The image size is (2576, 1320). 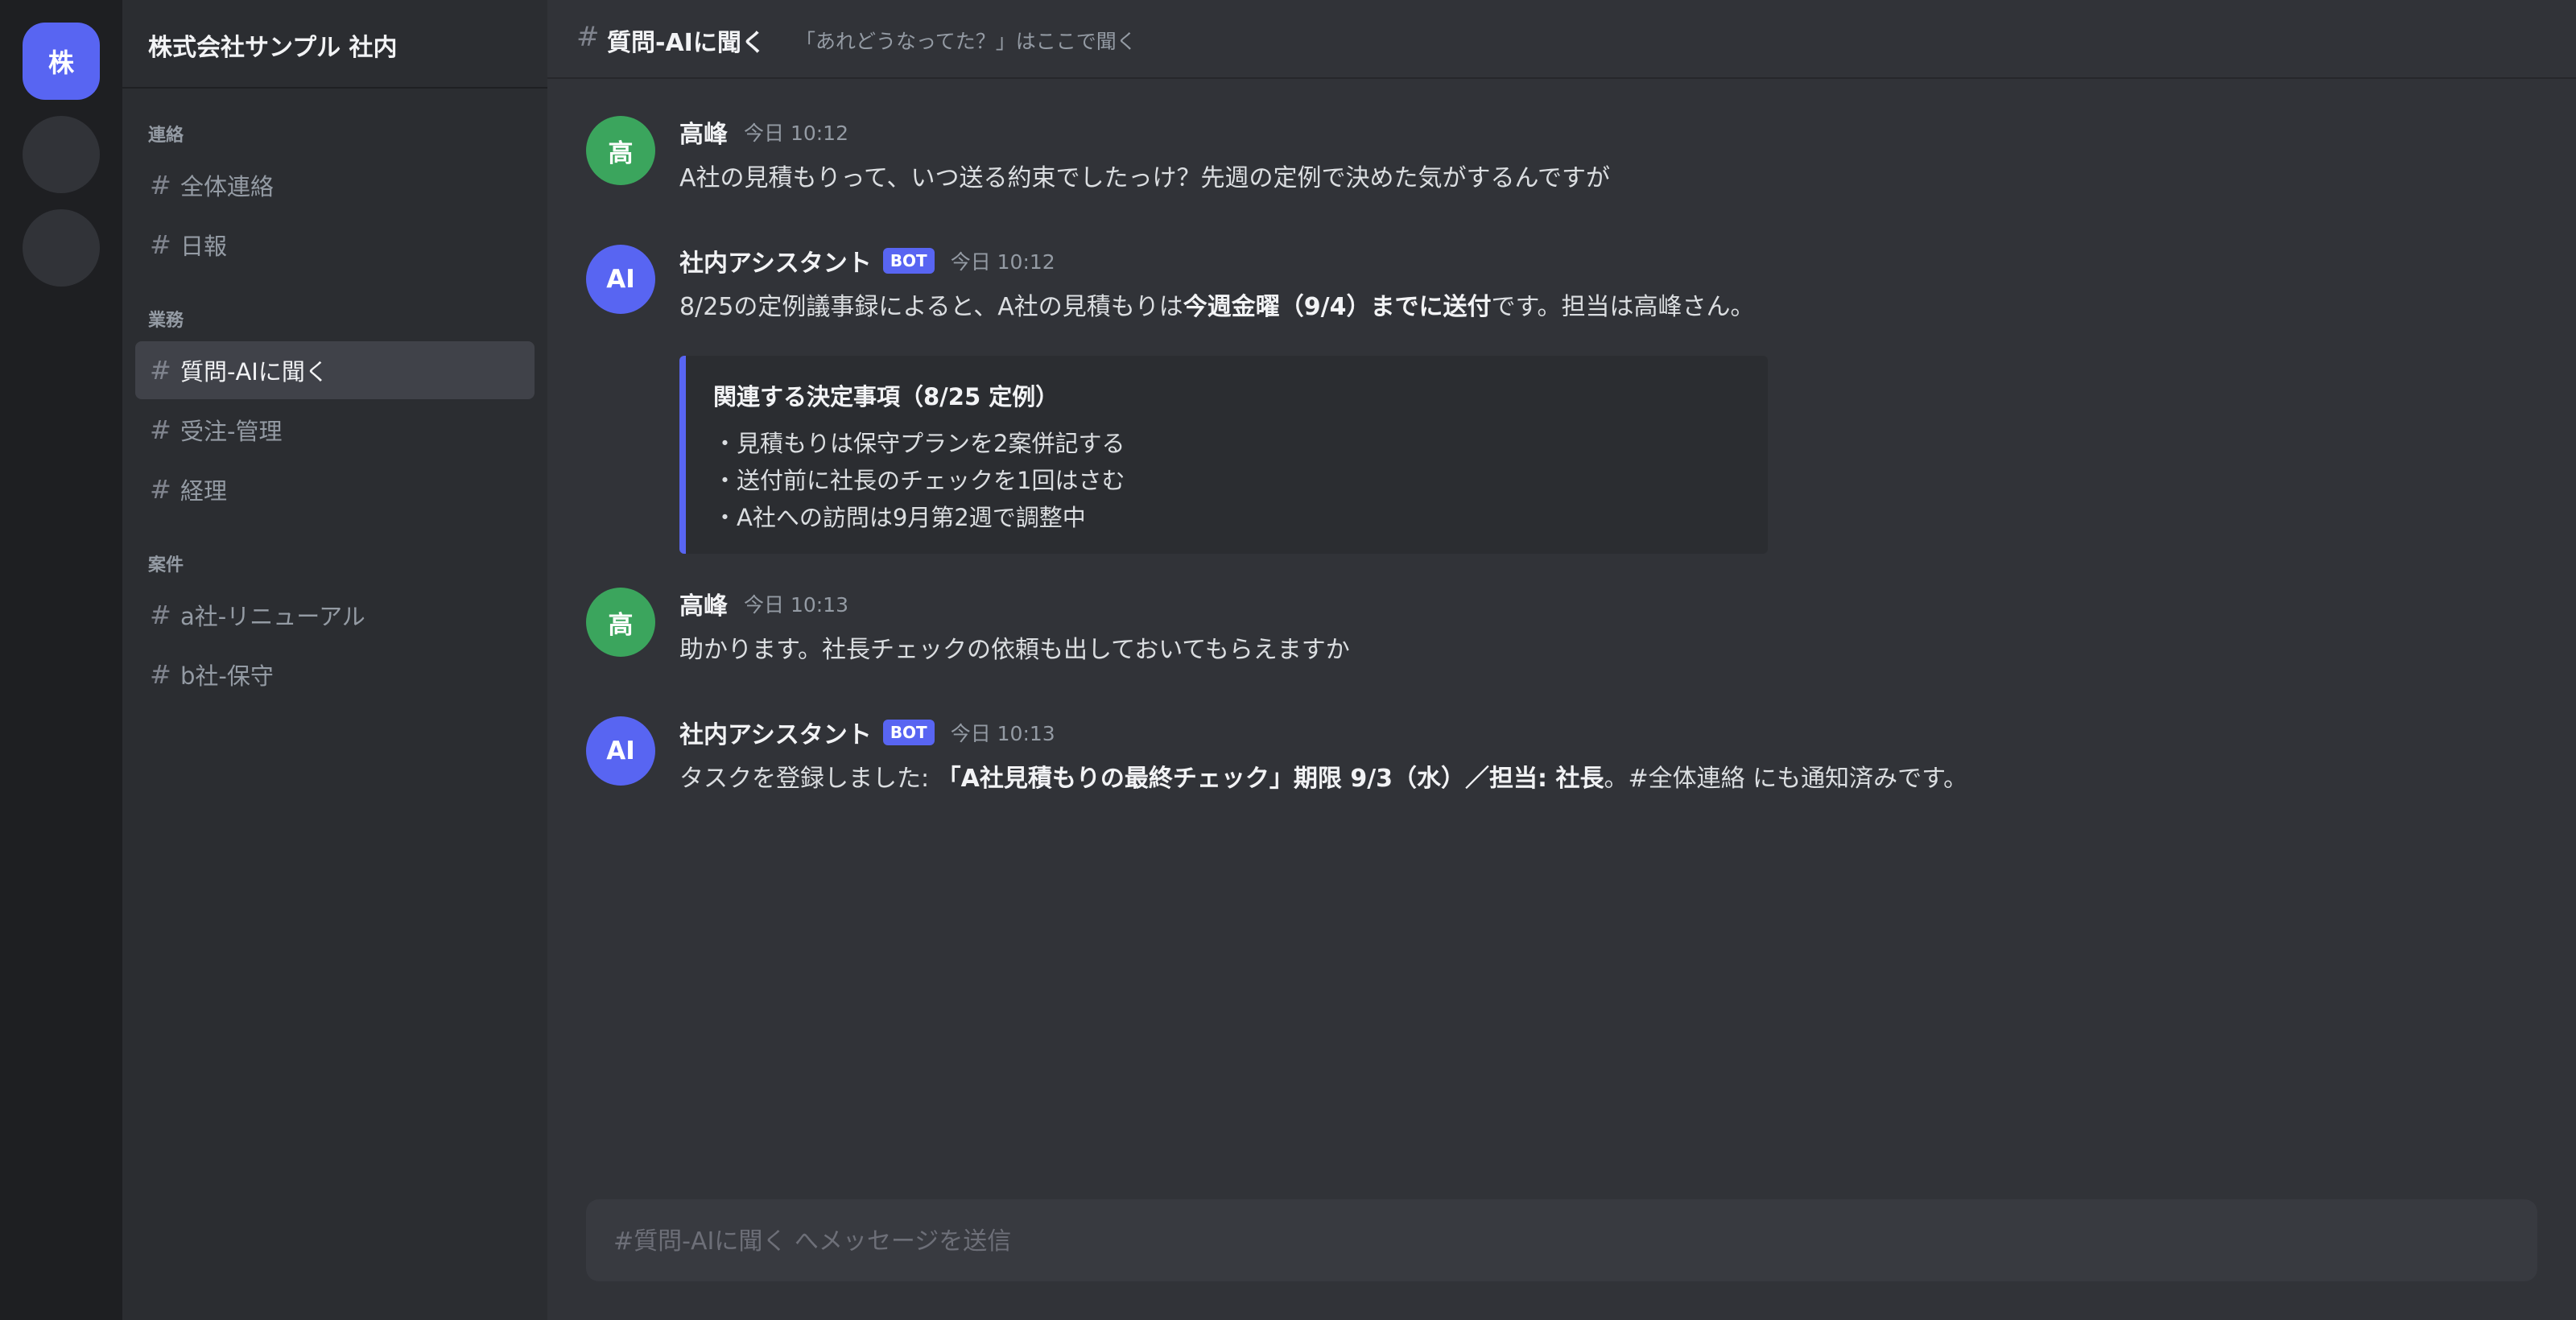 What do you see at coordinates (166, 319) in the screenshot?
I see `category-label: 業務` at bounding box center [166, 319].